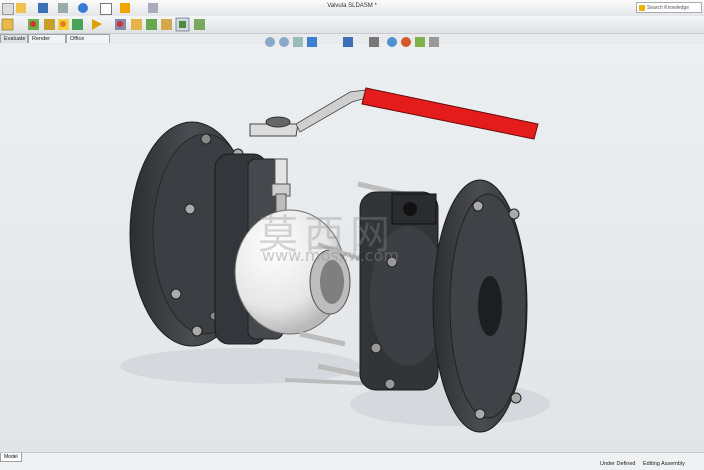  I want to click on view-orientation-icon, so click(348, 42).